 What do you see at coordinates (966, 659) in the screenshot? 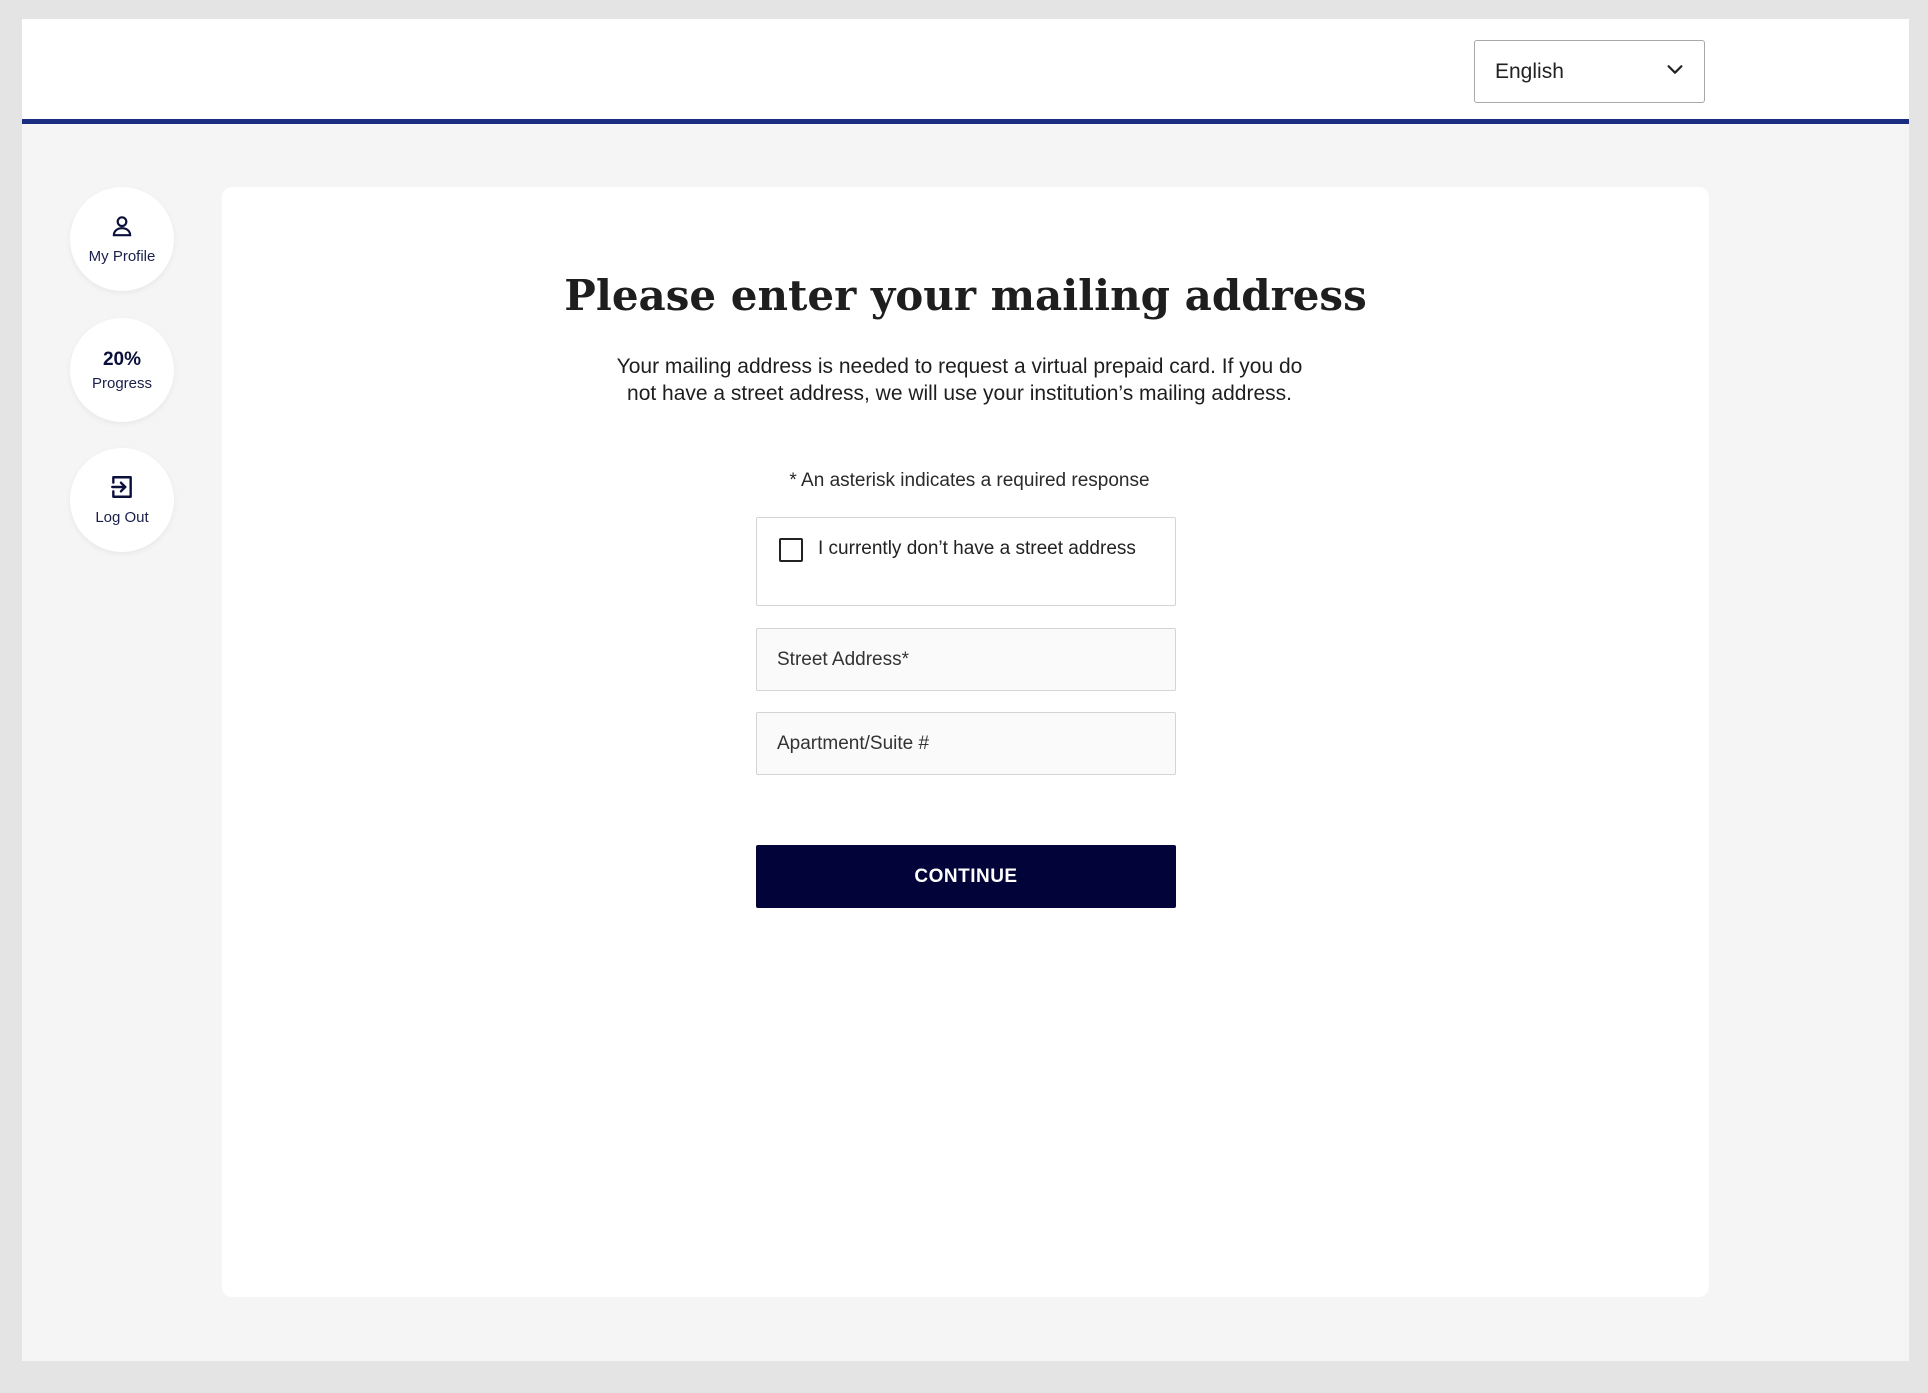
I see `street-address-input` at bounding box center [966, 659].